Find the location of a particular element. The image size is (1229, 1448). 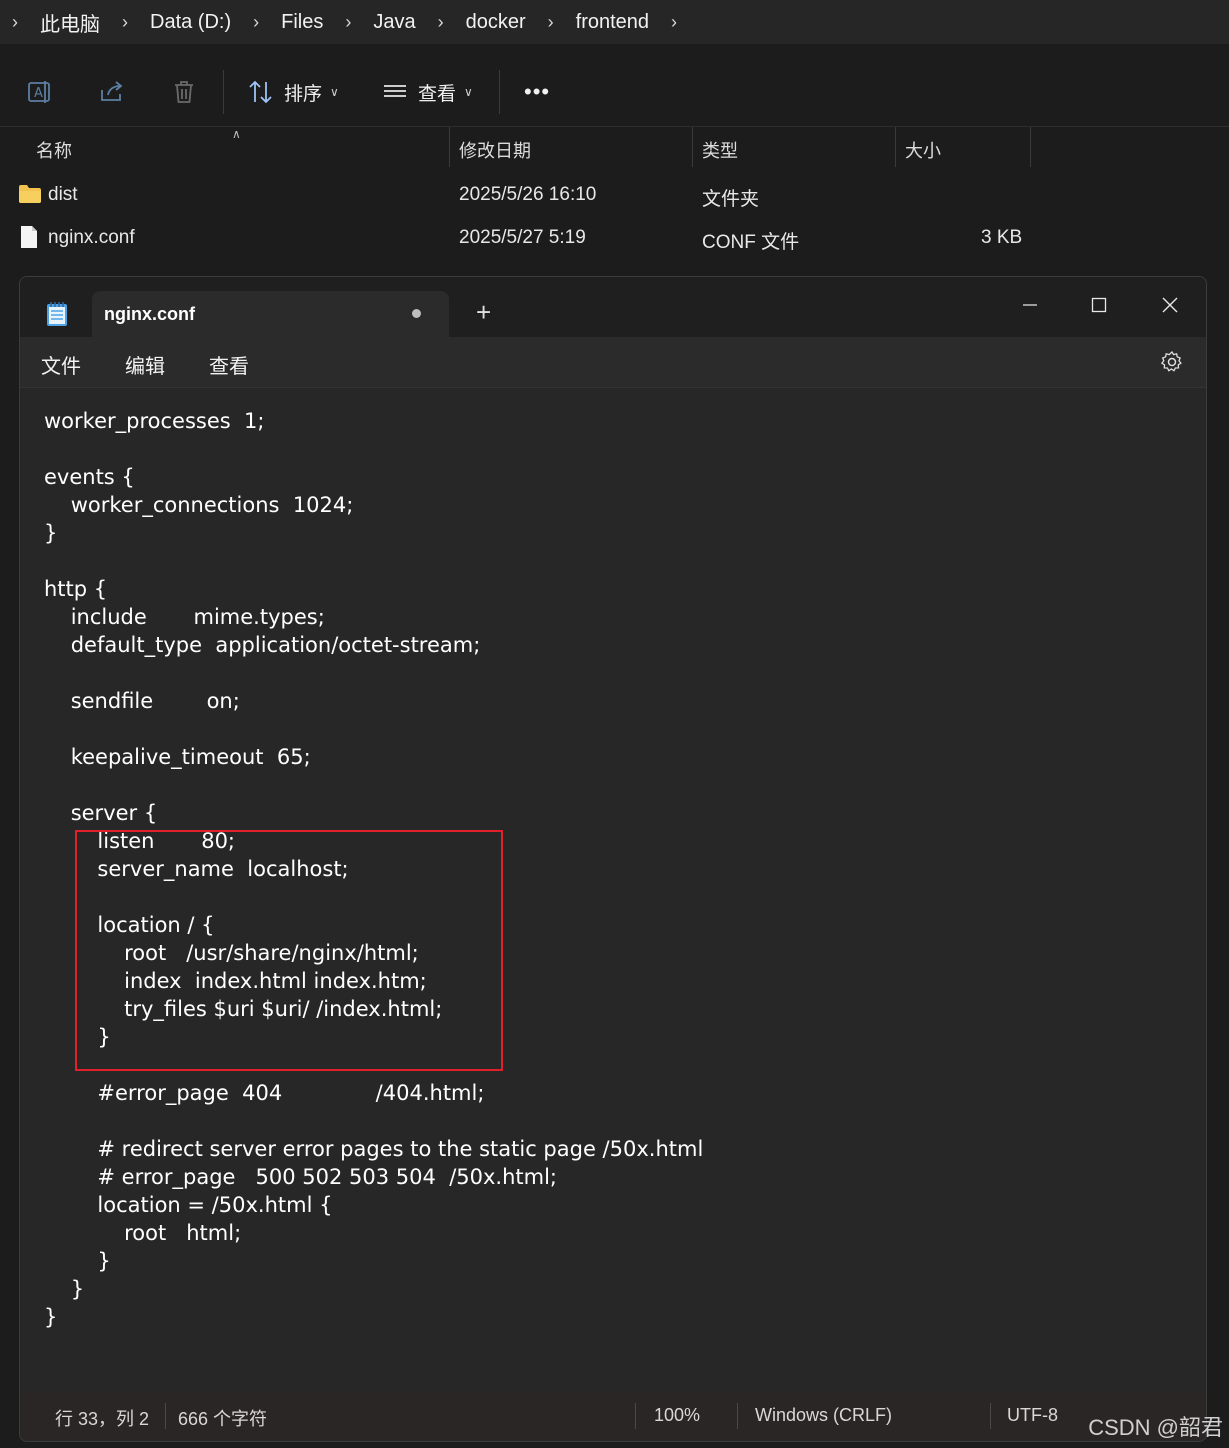

line-ending: Windows (CRLF) is located at coordinates (823, 1415).